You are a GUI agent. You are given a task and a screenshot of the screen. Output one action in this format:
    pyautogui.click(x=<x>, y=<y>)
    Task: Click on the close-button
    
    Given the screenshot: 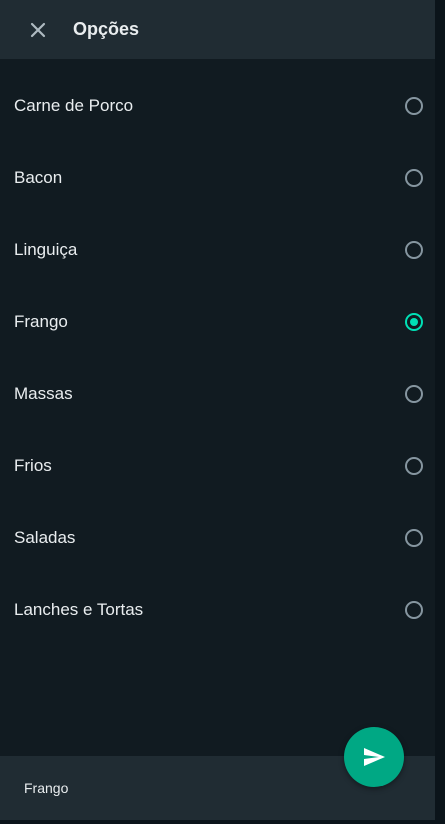 What is the action you would take?
    pyautogui.click(x=38, y=30)
    